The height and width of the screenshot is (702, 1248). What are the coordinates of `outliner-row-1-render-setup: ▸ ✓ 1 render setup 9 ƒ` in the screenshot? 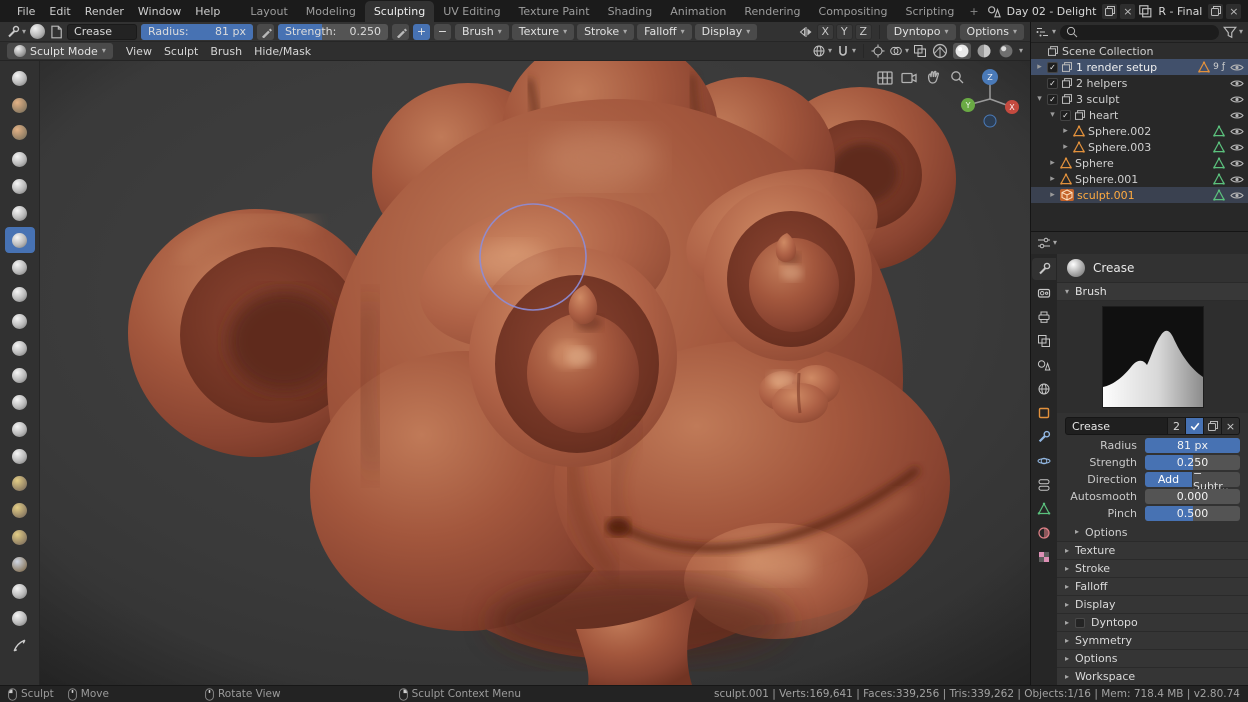 It's located at (1139, 67).